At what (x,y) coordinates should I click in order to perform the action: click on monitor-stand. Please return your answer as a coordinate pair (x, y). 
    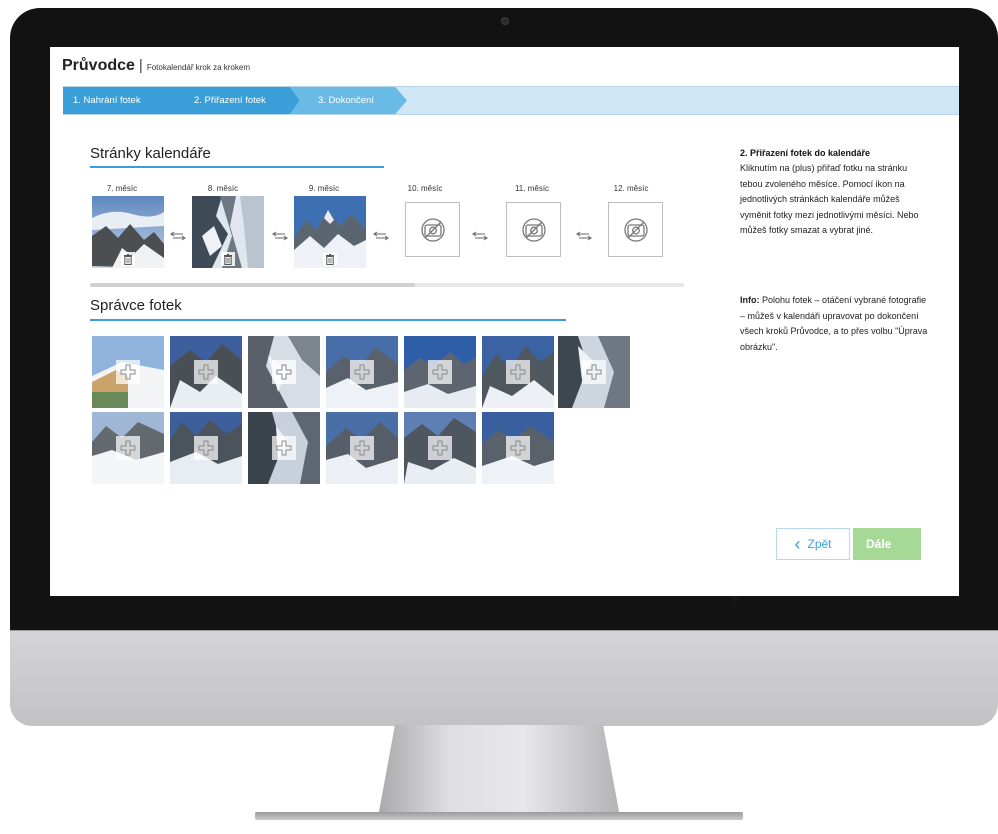
    Looking at the image, I should click on (499, 771).